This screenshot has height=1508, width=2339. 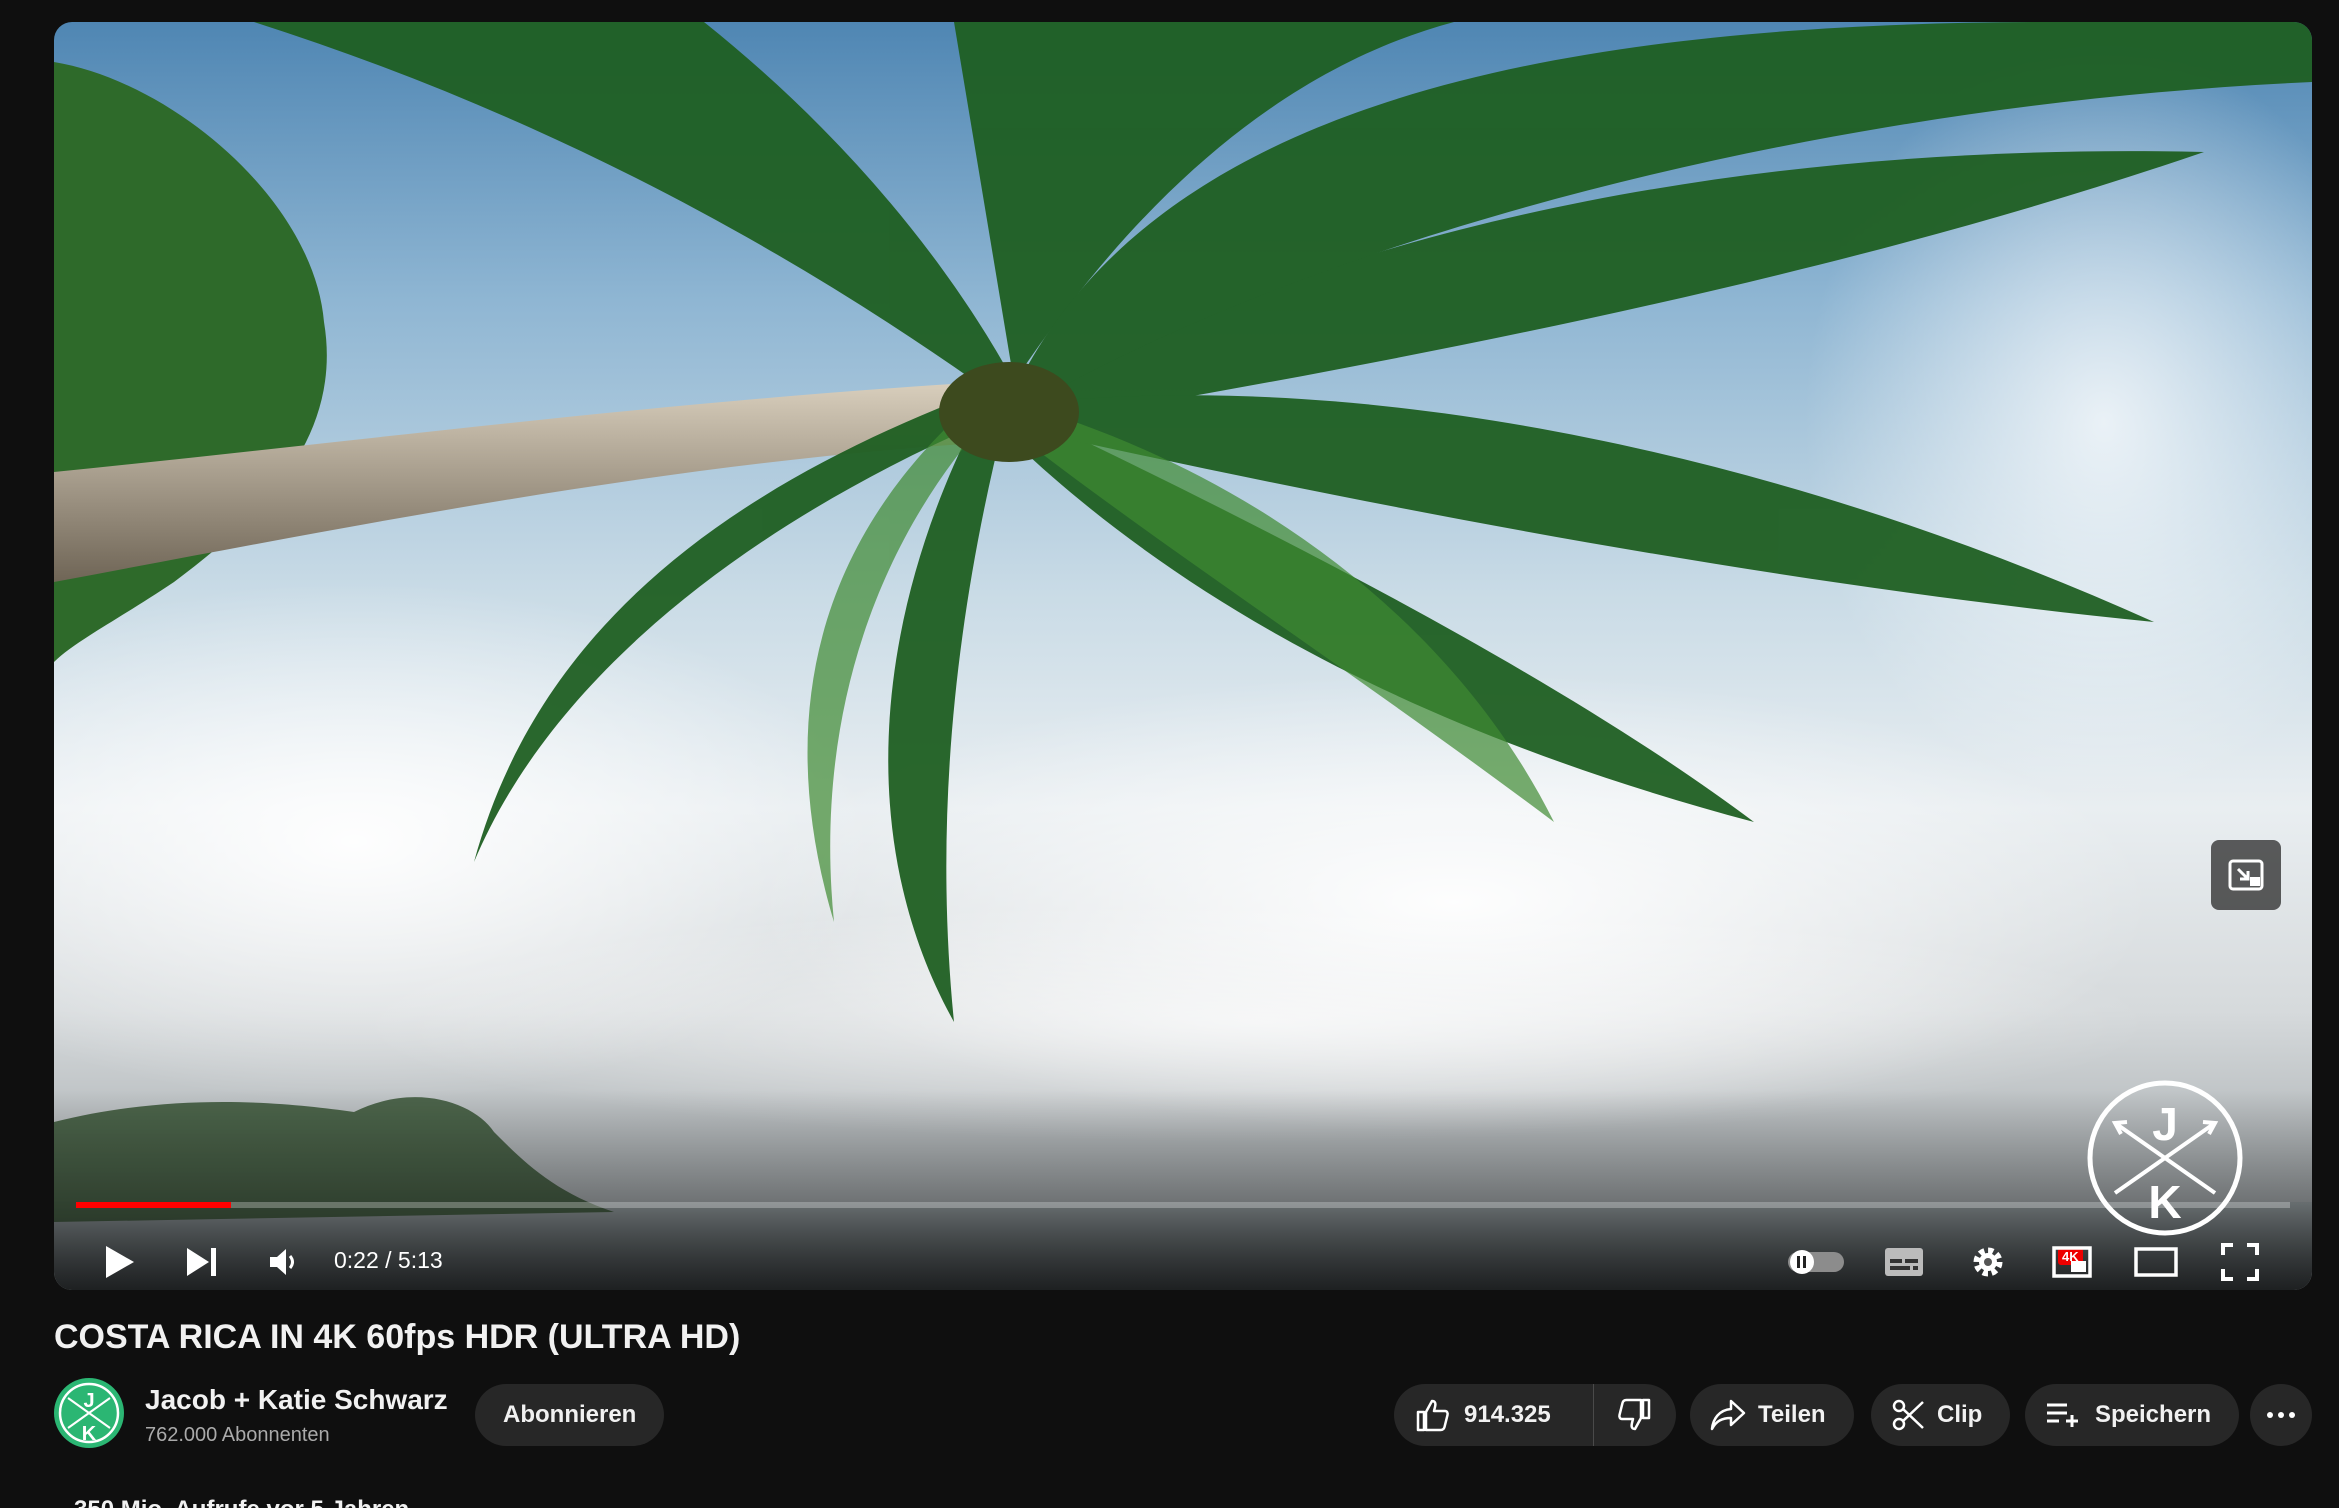 What do you see at coordinates (88, 1401) in the screenshot?
I see `avatar-letter-j: J` at bounding box center [88, 1401].